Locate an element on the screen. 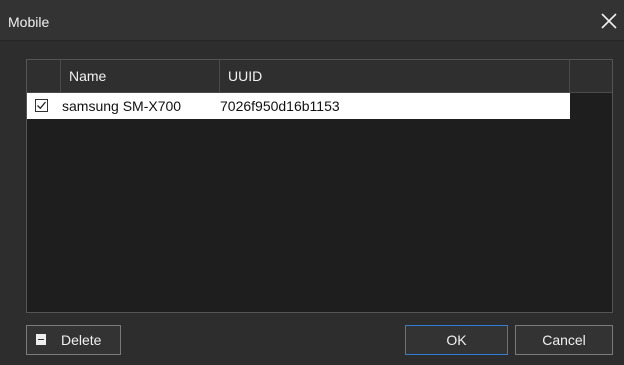  delete-icon is located at coordinates (41, 339).